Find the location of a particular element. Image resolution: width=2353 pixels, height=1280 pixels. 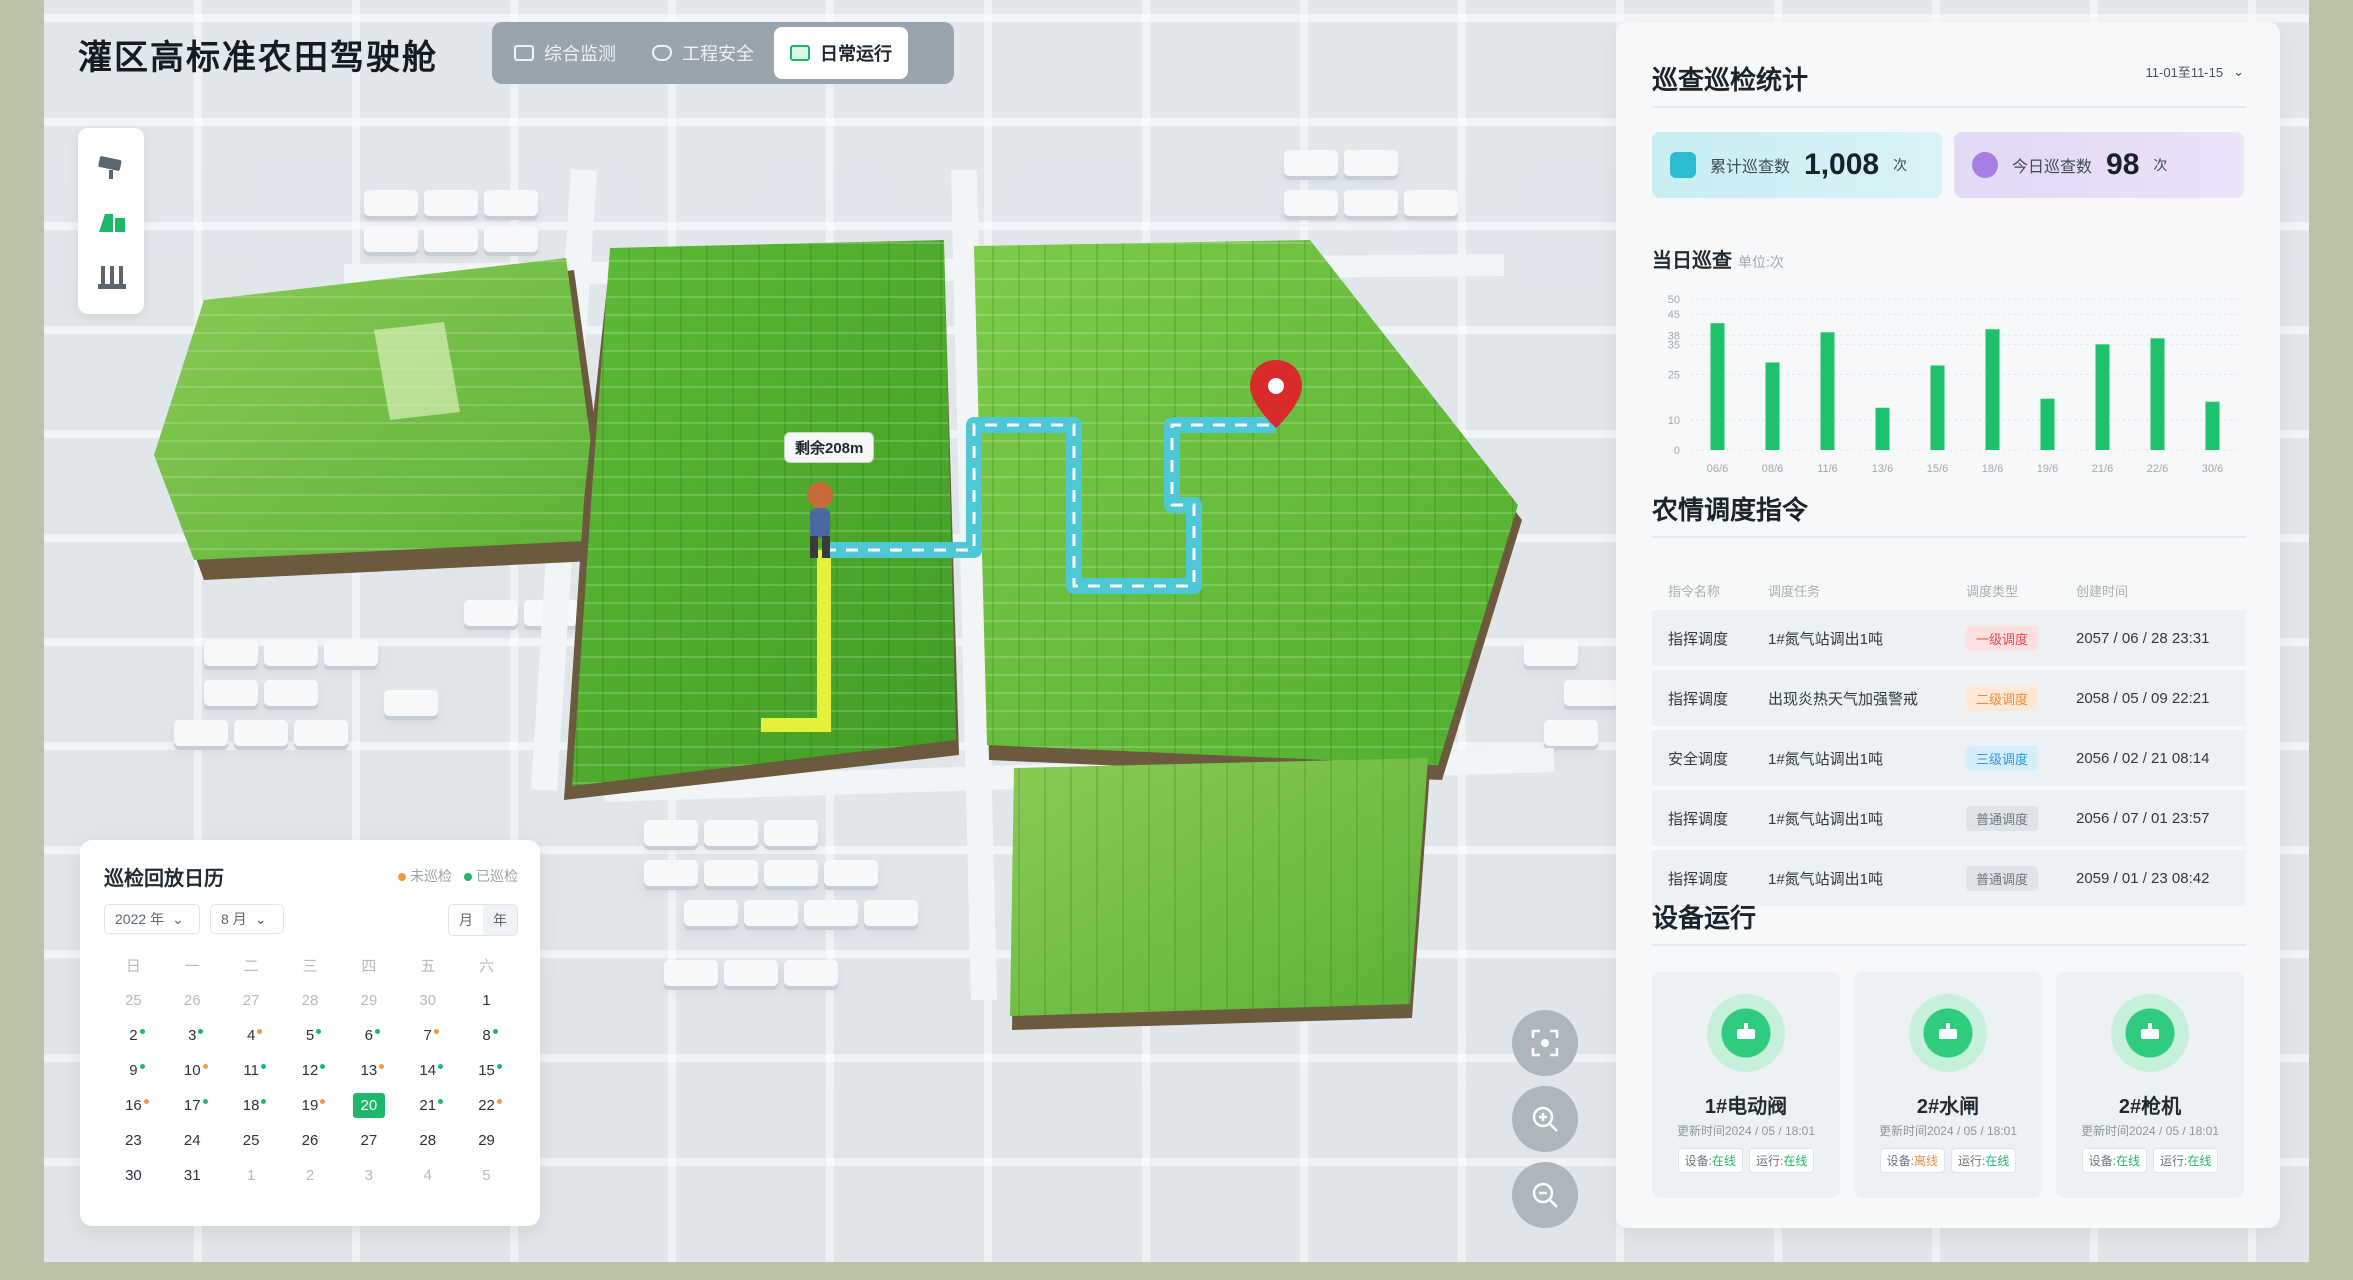

calendar-day: 23 is located at coordinates (133, 1140).